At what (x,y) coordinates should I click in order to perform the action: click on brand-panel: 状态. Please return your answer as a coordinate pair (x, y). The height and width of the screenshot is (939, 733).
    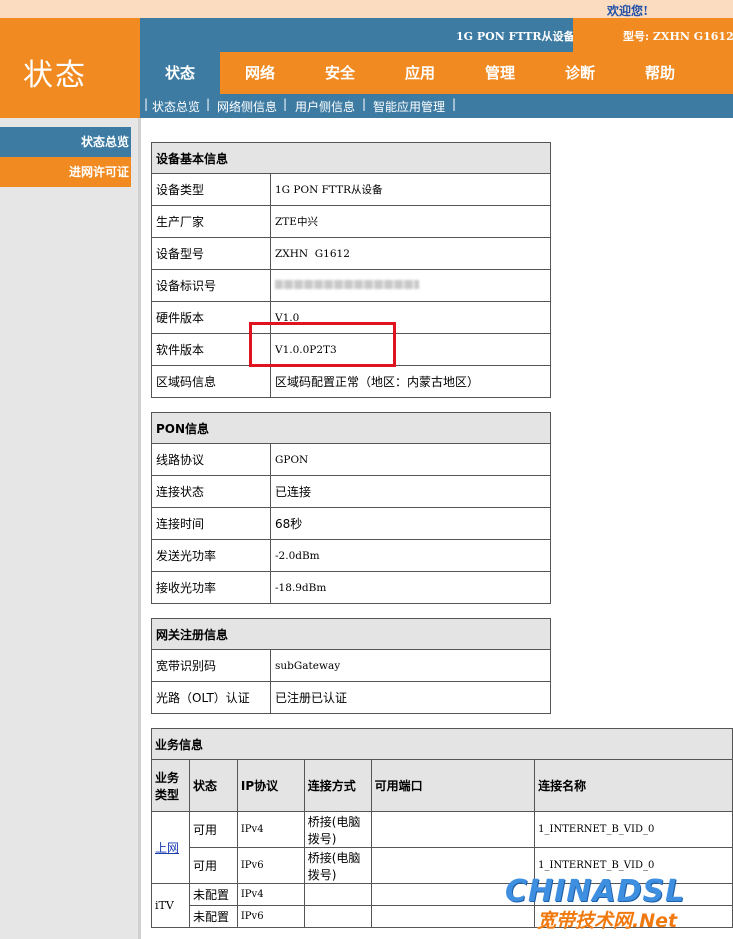
    Looking at the image, I should click on (70, 68).